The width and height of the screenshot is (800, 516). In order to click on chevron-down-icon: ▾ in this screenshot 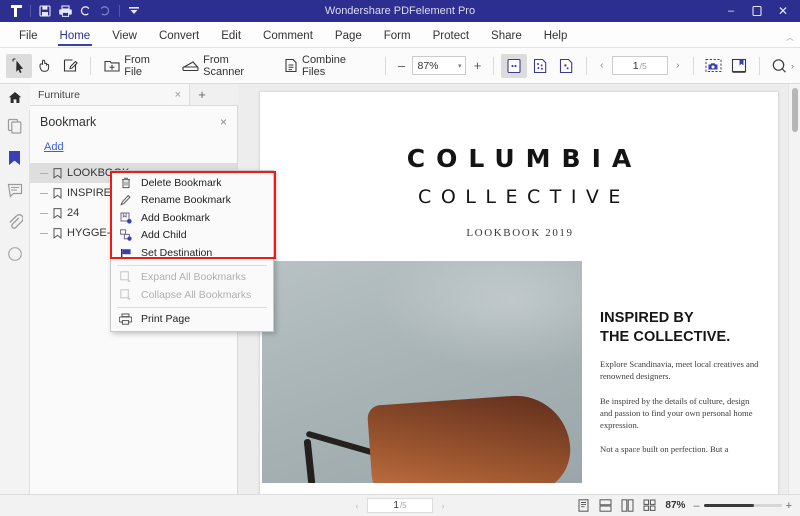, I will do `click(459, 66)`.